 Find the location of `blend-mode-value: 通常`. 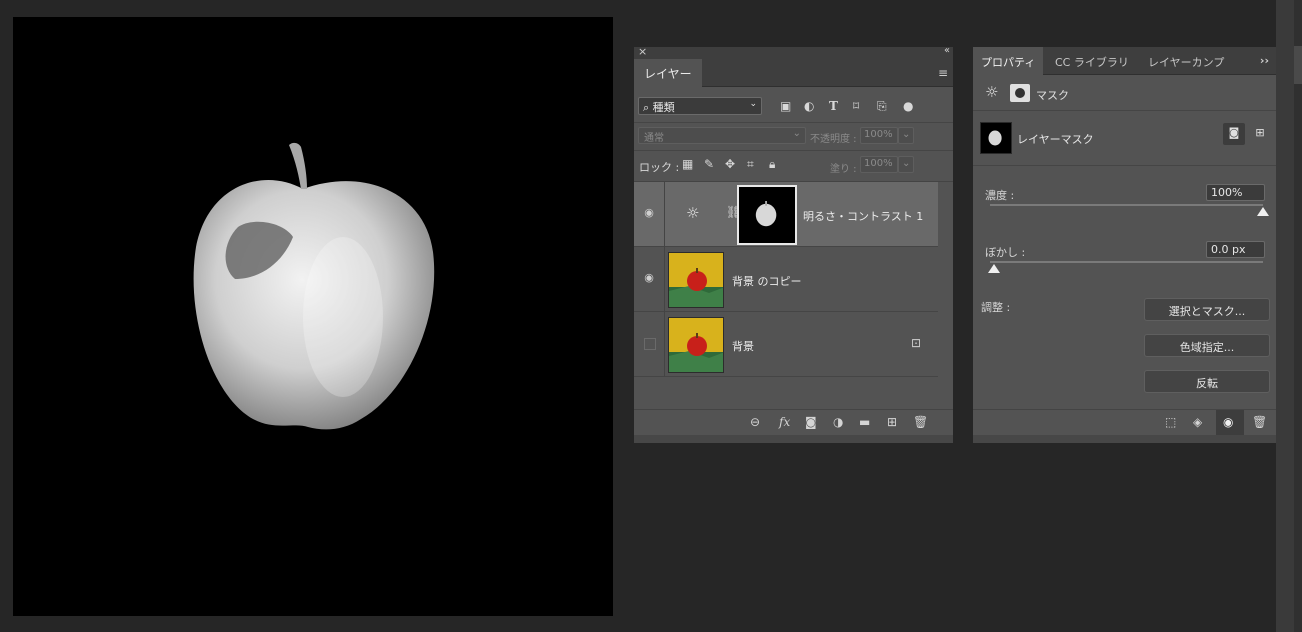

blend-mode-value: 通常 is located at coordinates (654, 138).